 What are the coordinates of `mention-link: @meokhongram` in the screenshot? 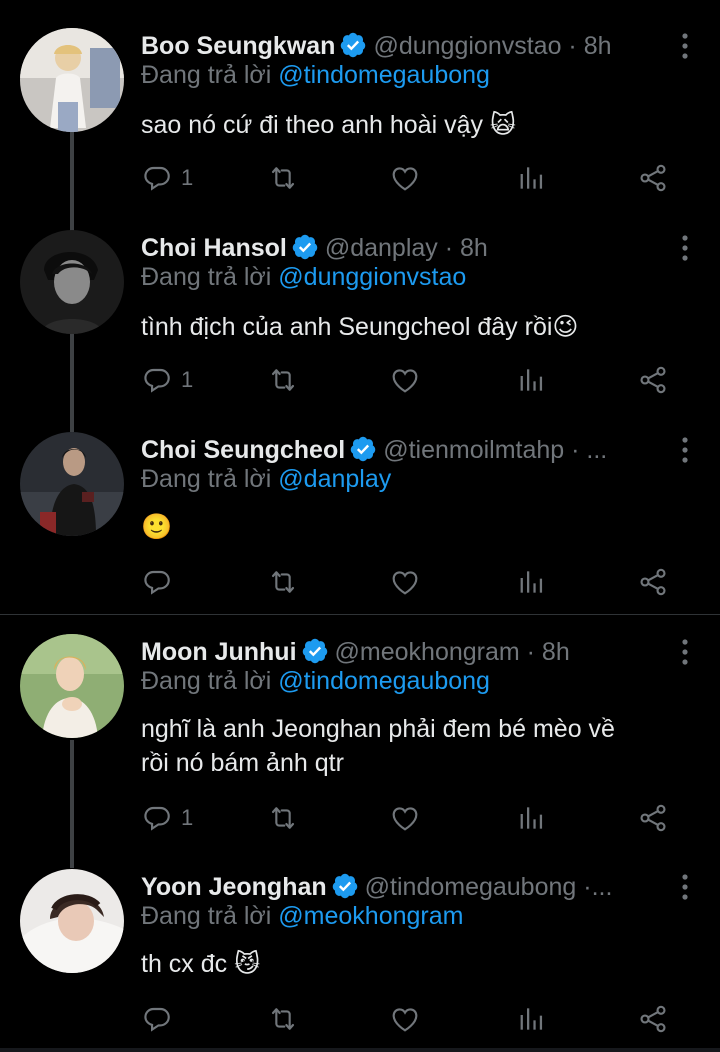 It's located at (370, 916).